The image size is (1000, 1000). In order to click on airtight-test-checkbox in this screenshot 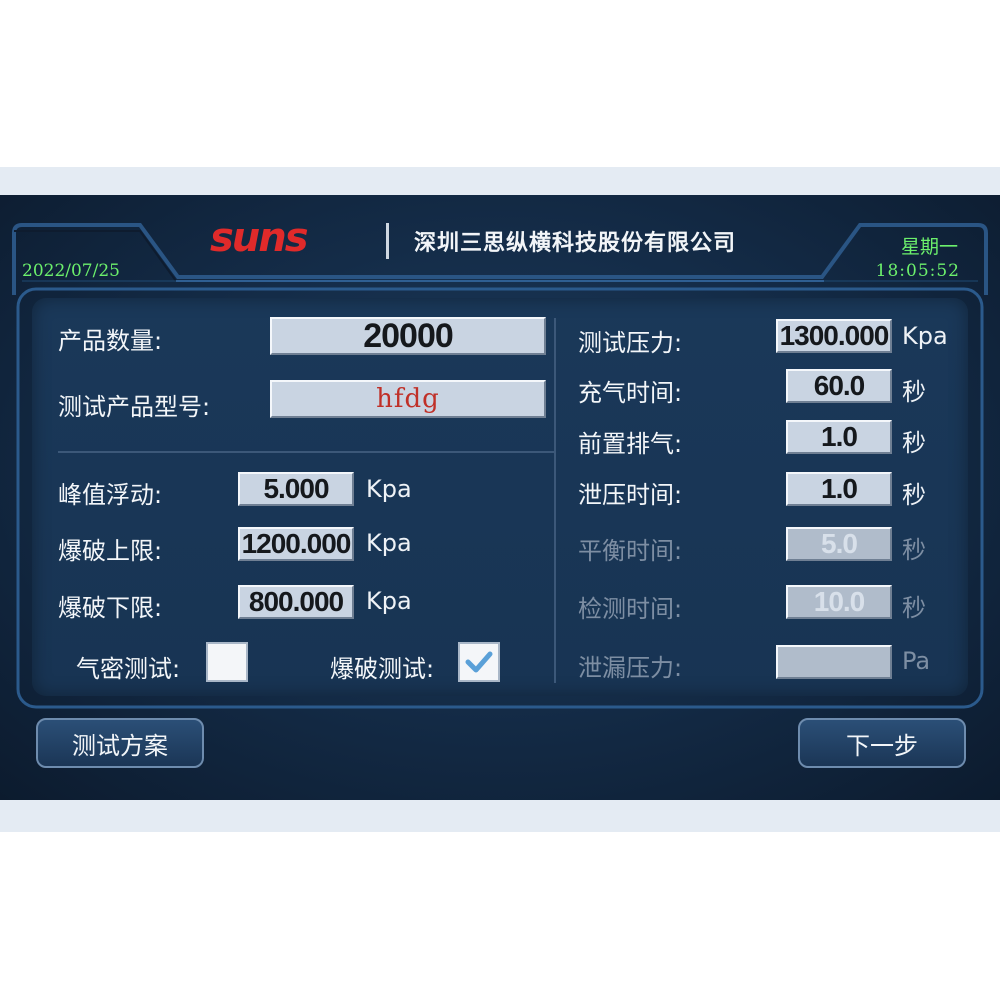, I will do `click(227, 662)`.